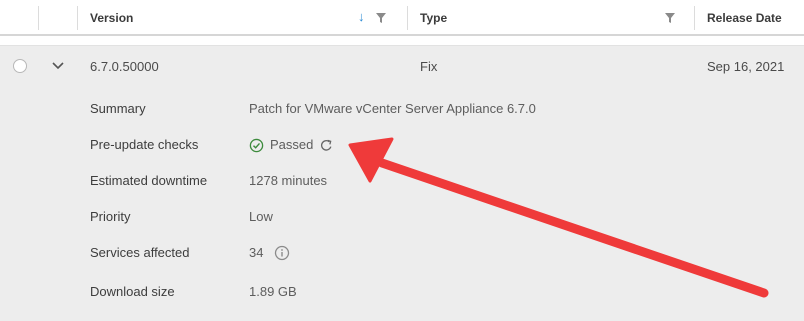 Image resolution: width=804 pixels, height=321 pixels. I want to click on check-circle-icon, so click(256, 145).